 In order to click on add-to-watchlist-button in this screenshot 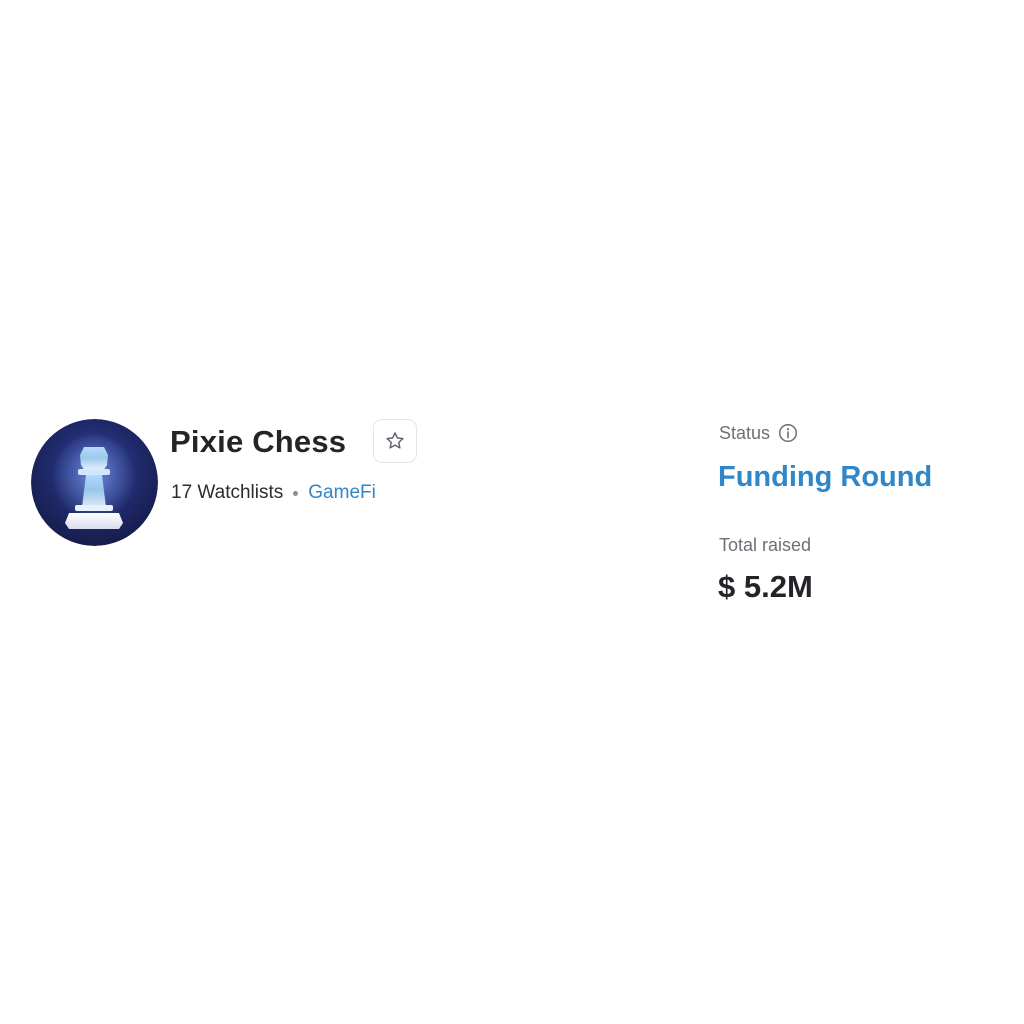, I will do `click(395, 441)`.